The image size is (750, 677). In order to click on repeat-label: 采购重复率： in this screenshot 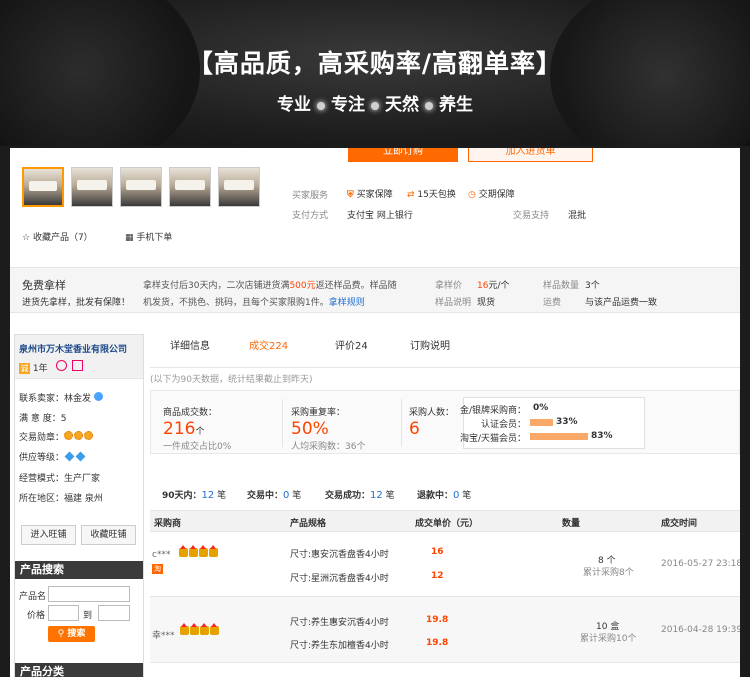, I will do `click(318, 413)`.